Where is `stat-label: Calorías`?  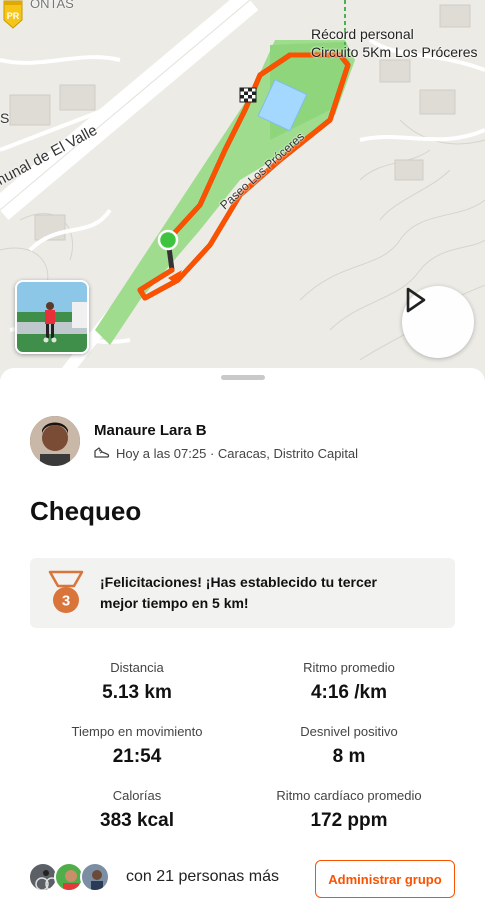 stat-label: Calorías is located at coordinates (137, 795).